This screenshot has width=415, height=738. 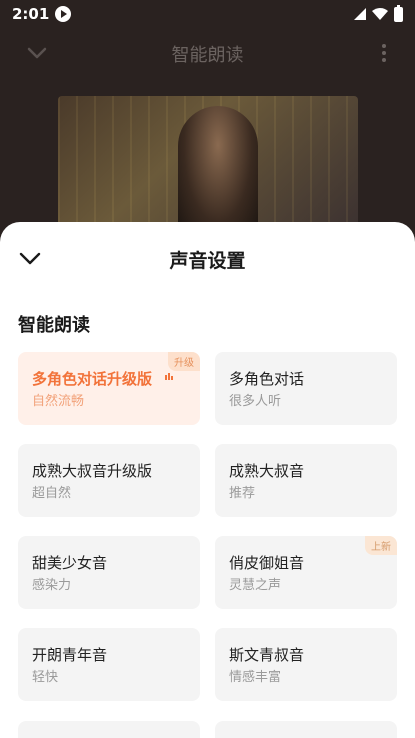 I want to click on voice-name: 甜美少女音, so click(x=70, y=563).